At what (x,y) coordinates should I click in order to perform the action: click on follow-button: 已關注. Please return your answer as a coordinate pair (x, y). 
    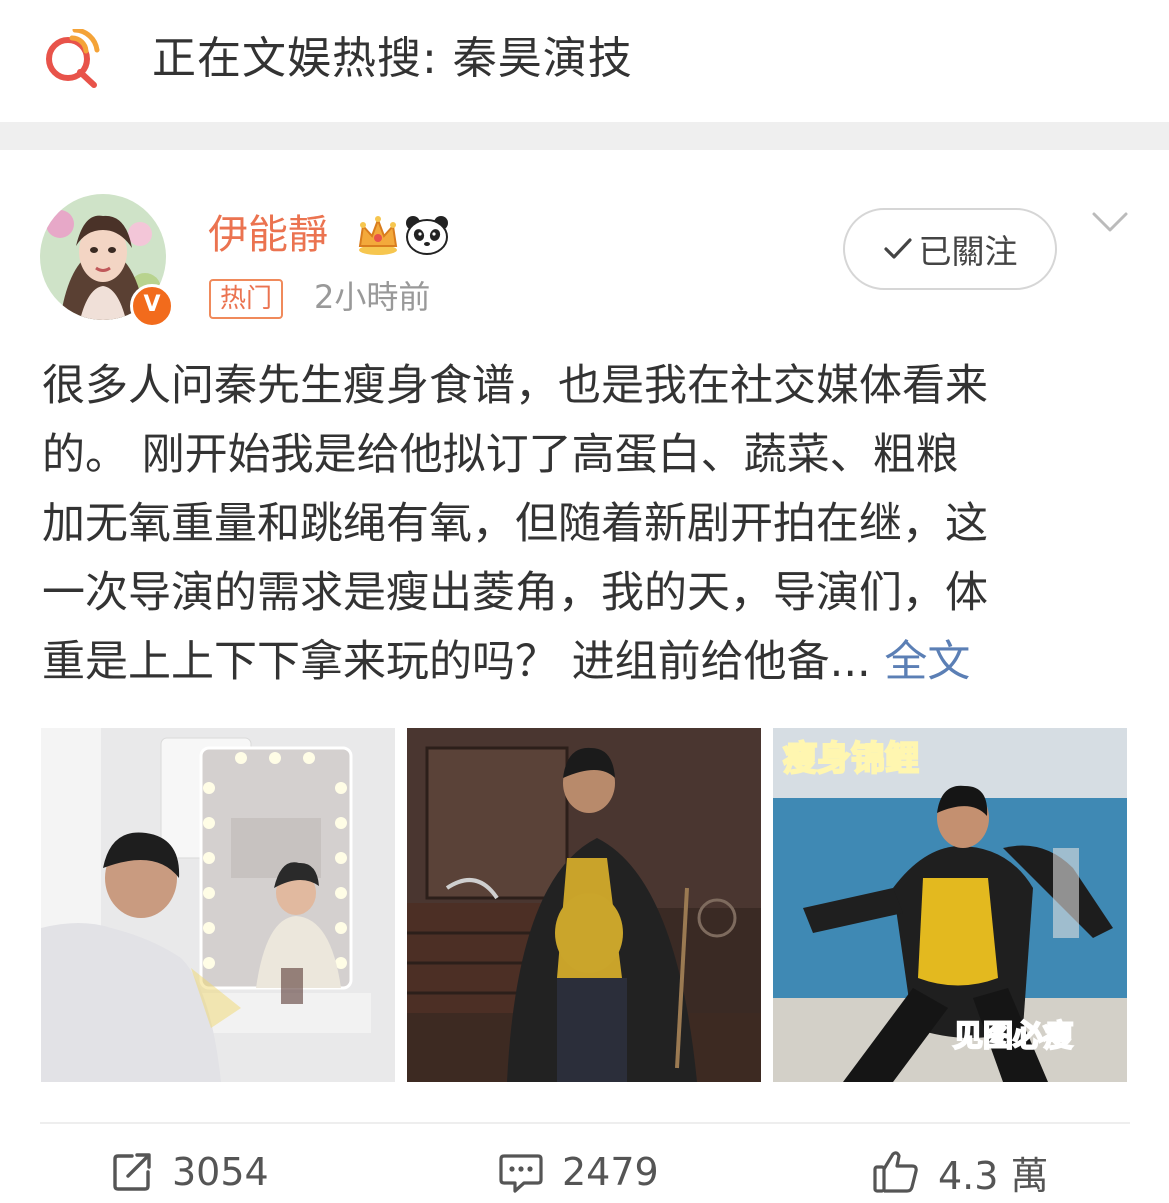
    Looking at the image, I should click on (950, 249).